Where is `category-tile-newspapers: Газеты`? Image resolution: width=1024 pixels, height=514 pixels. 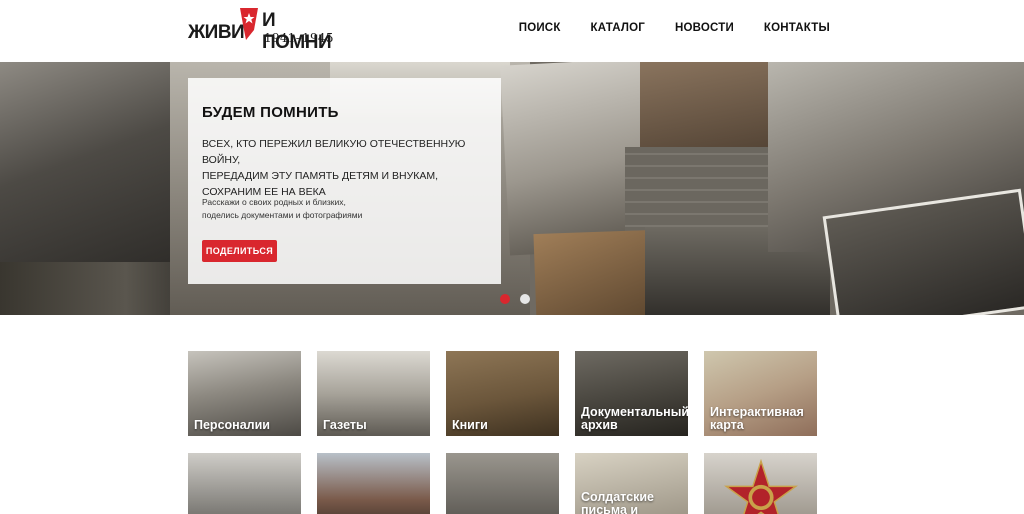
category-tile-newspapers: Газеты is located at coordinates (373, 393).